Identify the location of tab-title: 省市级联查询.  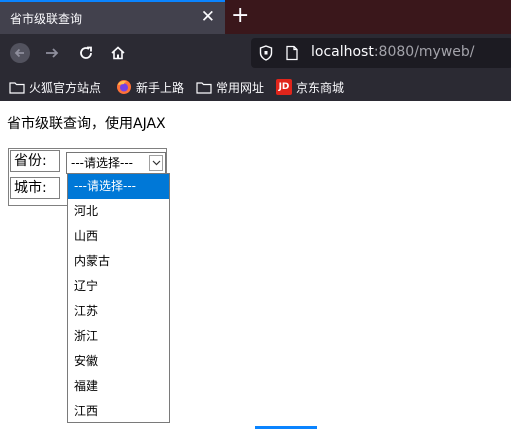
(46, 19).